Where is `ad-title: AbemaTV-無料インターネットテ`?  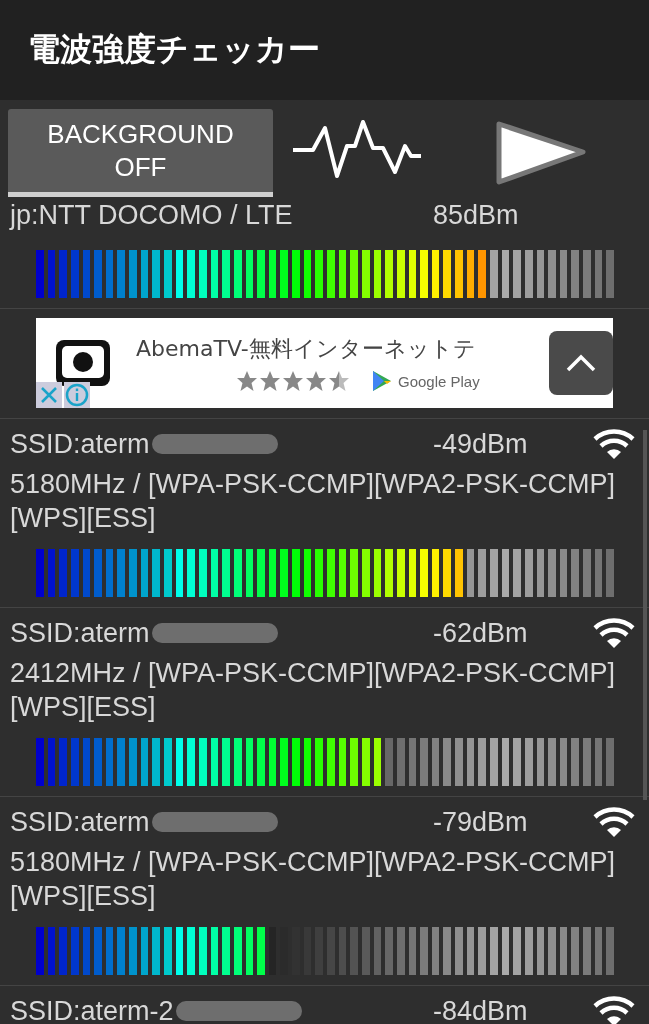 ad-title: AbemaTV-無料インターネットテ is located at coordinates (306, 349).